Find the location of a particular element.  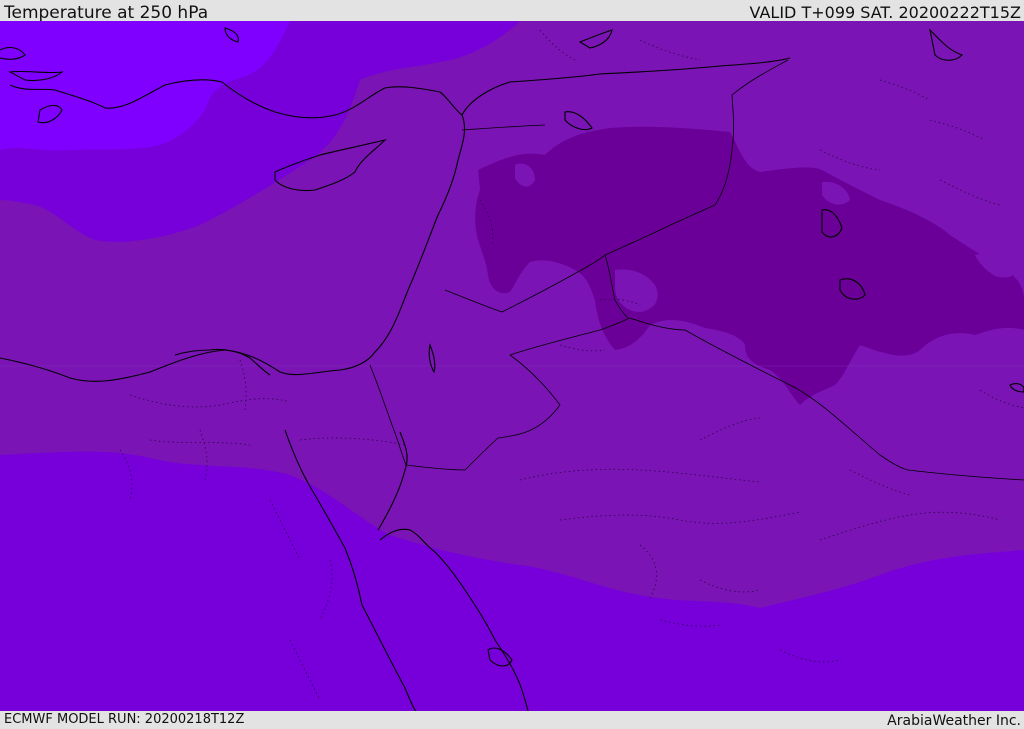

model-run-label: ECMWF MODEL RUN: 20200218T12Z is located at coordinates (124, 719).